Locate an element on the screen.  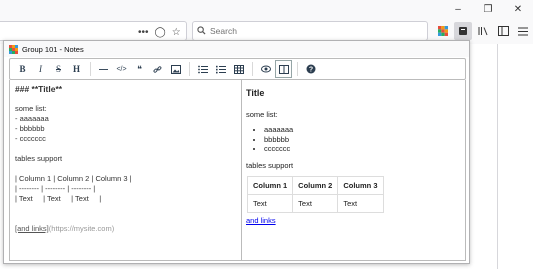
panel-title: Group 101 - Notes is located at coordinates (53, 49).